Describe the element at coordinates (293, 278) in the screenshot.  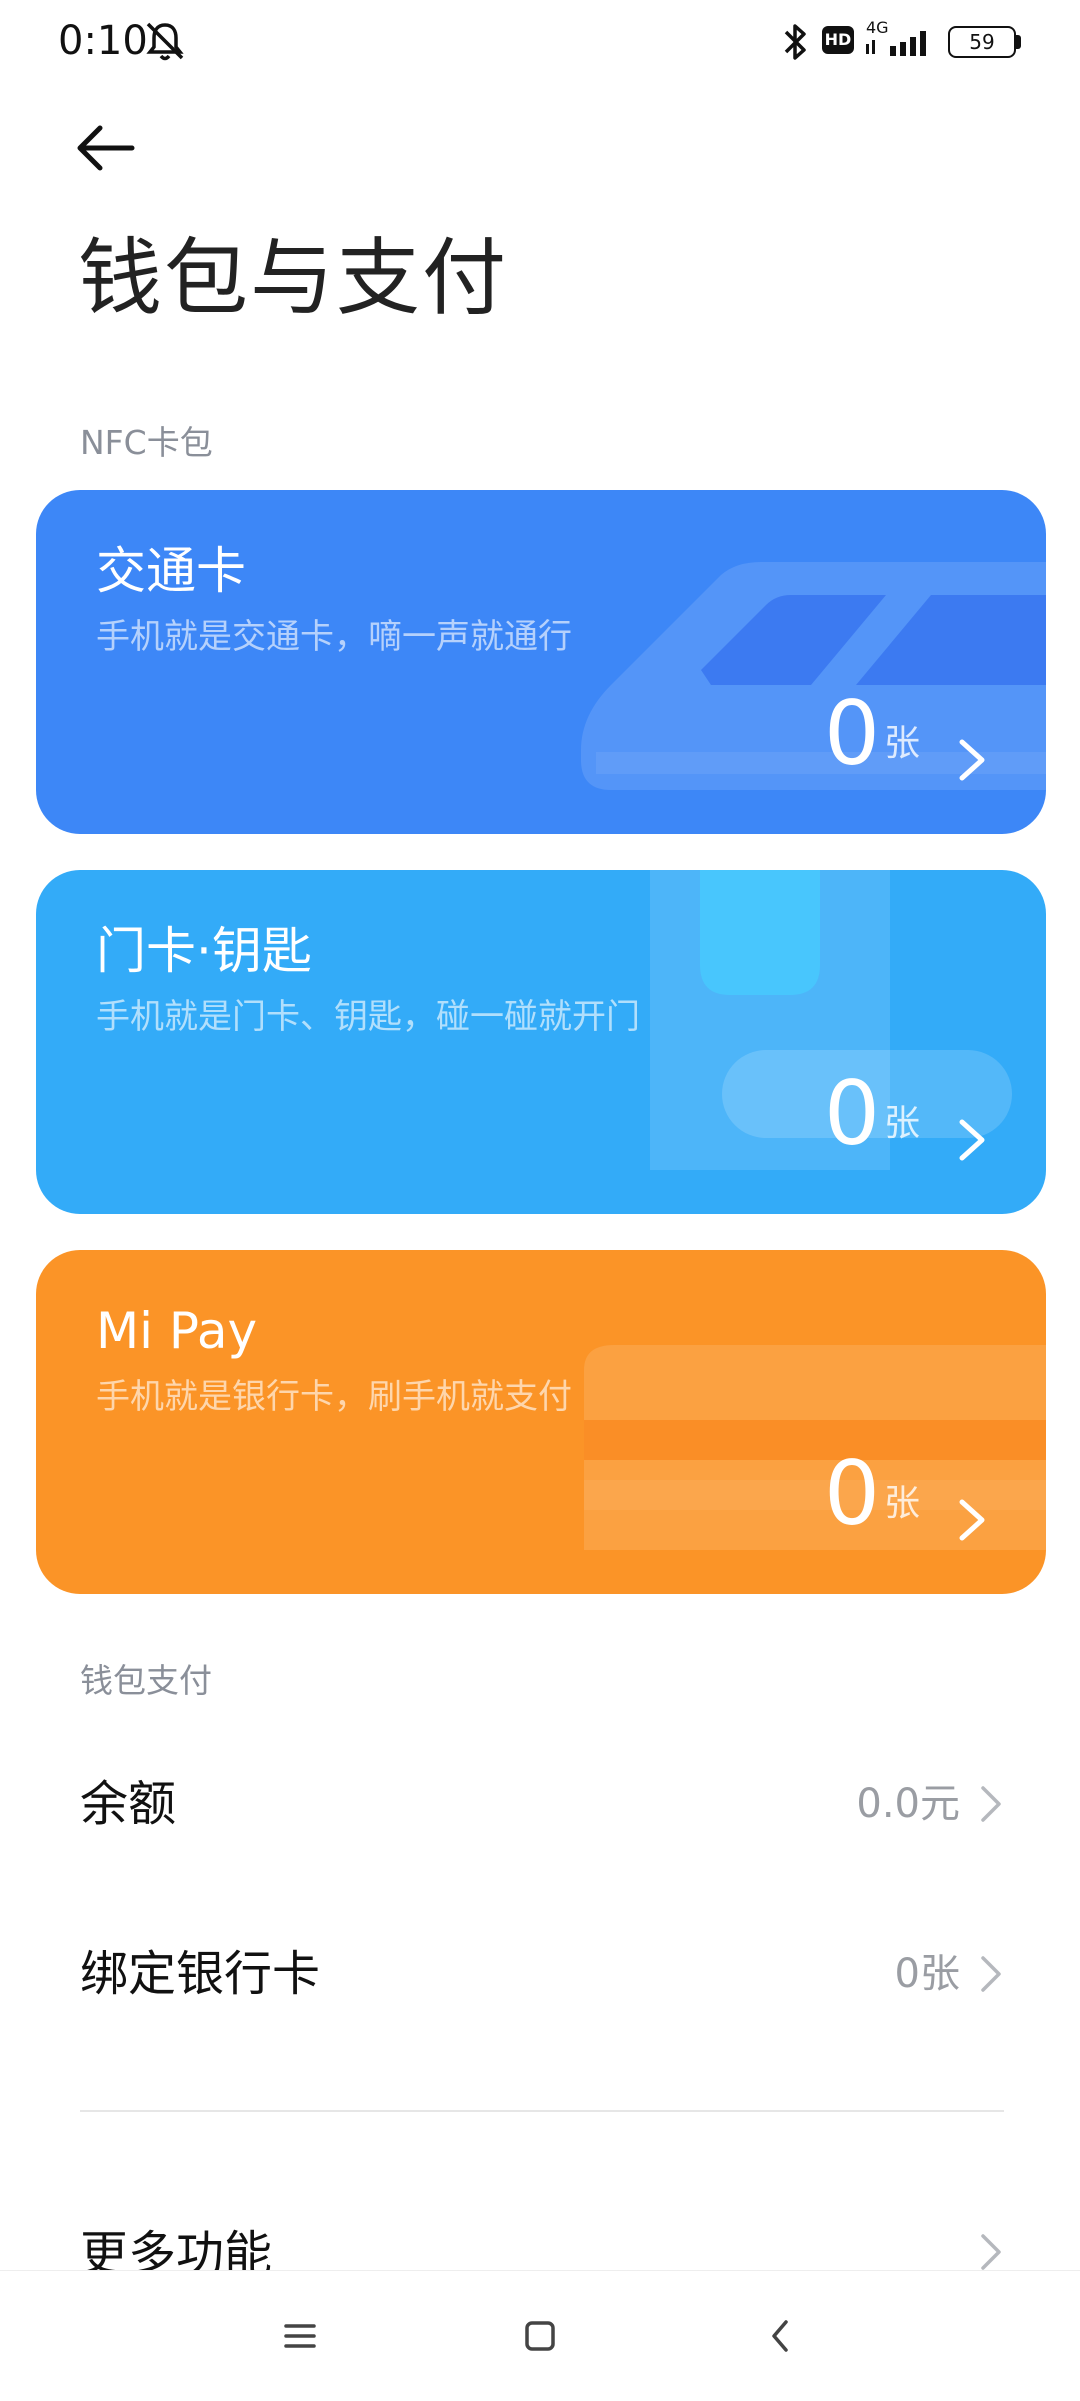
I see `page-title: 钱包与支付` at that location.